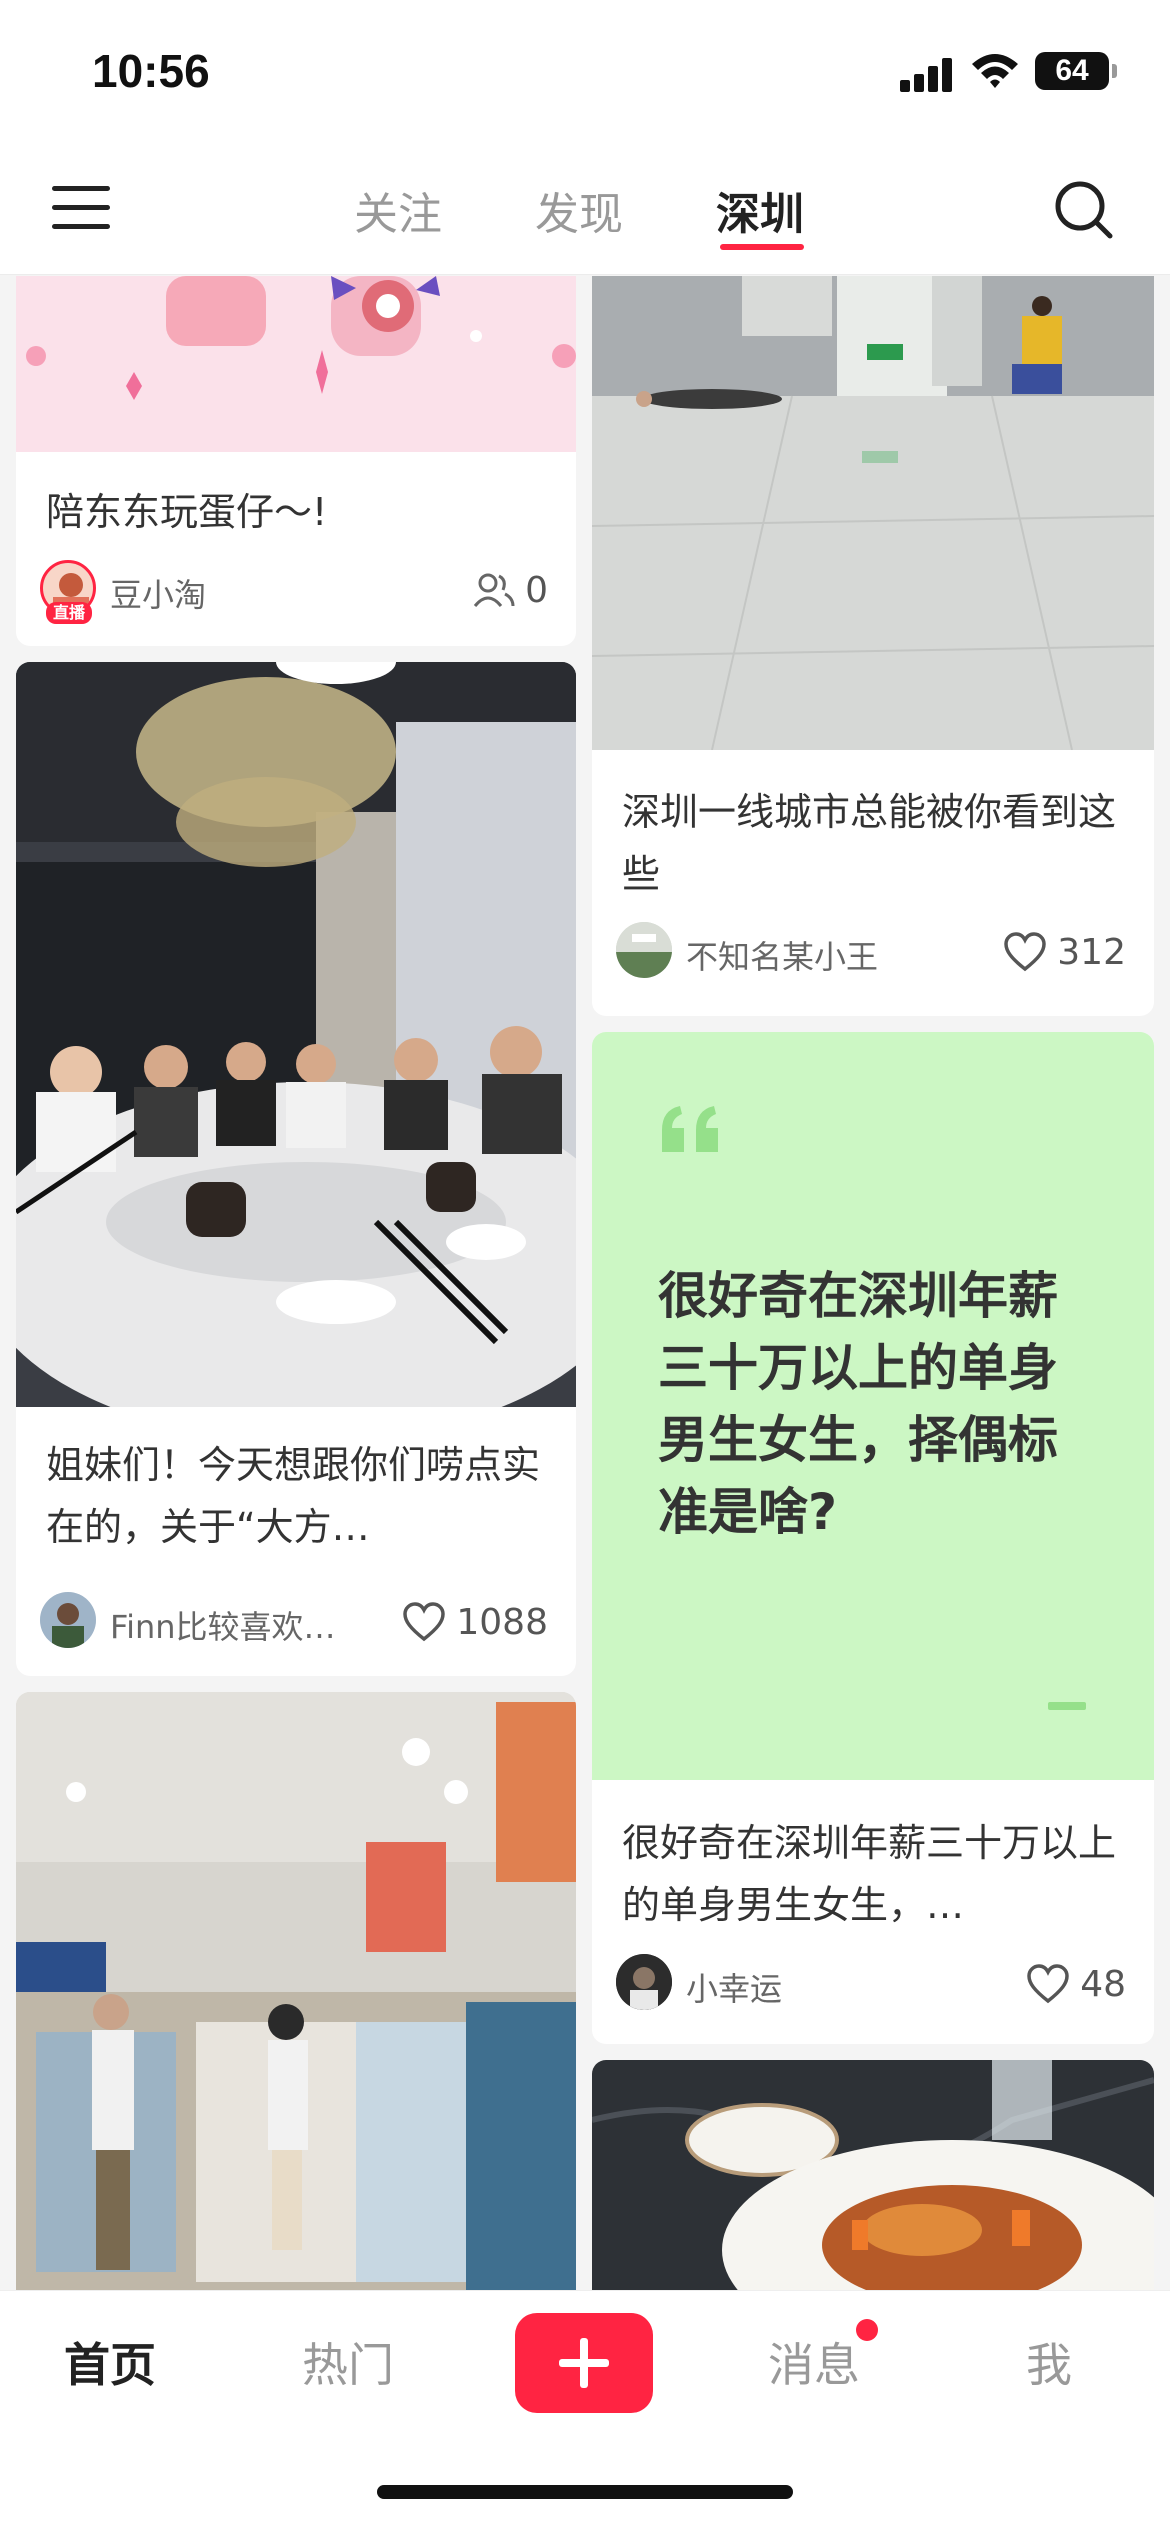 This screenshot has width=1170, height=2532. I want to click on home-indicator, so click(585, 2492).